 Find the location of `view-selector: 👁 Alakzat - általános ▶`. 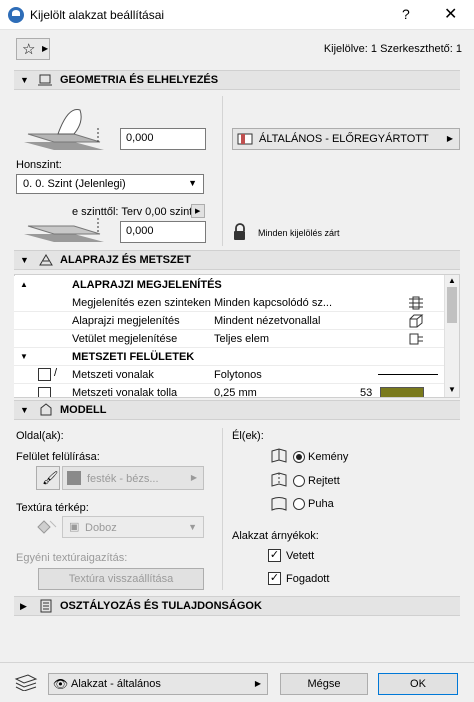

view-selector: 👁 Alakzat - általános ▶ is located at coordinates (158, 684).